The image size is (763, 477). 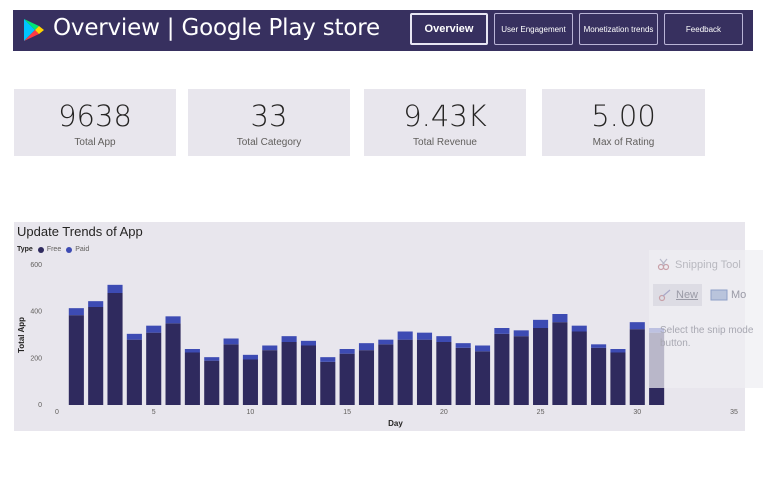 I want to click on kpi-card-total-revenue: 9.43K Total Revenue, so click(x=445, y=122).